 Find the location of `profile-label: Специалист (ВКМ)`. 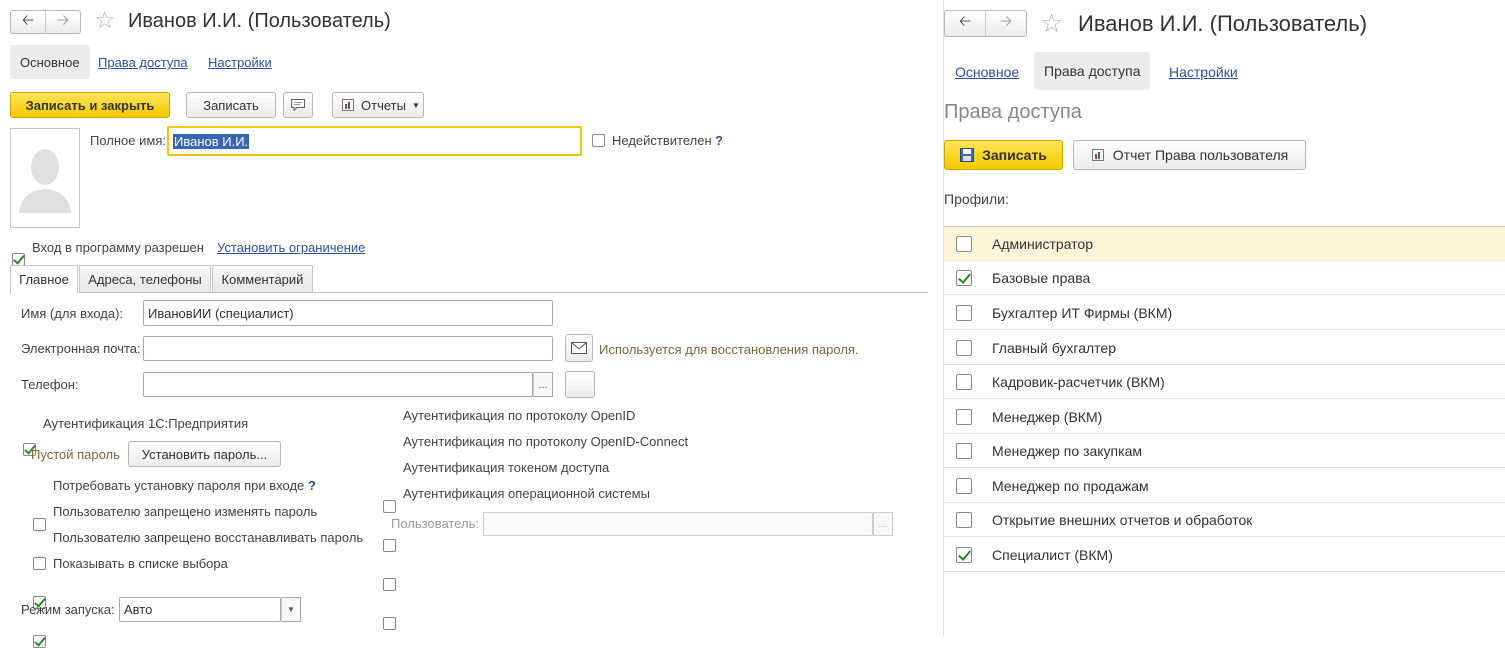

profile-label: Специалист (ВКМ) is located at coordinates (1052, 554).